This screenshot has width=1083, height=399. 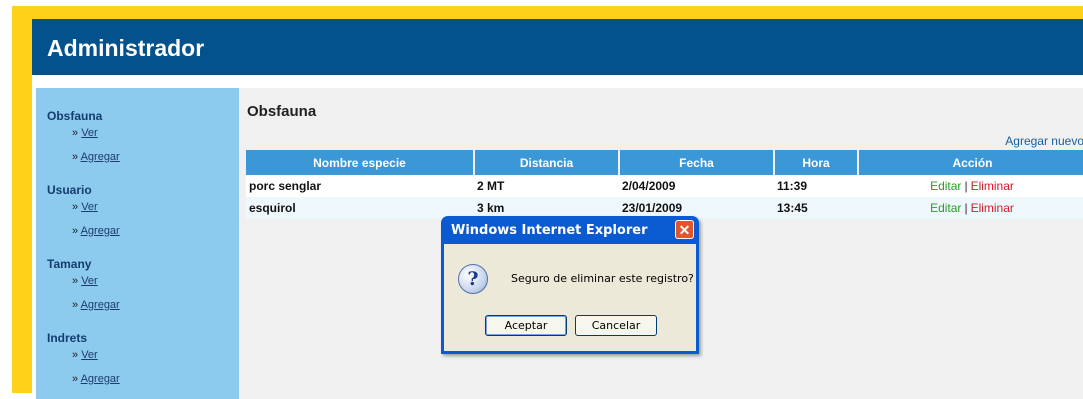 What do you see at coordinates (75, 116) in the screenshot?
I see `sidebar-section-obsfauna: Obsfauna` at bounding box center [75, 116].